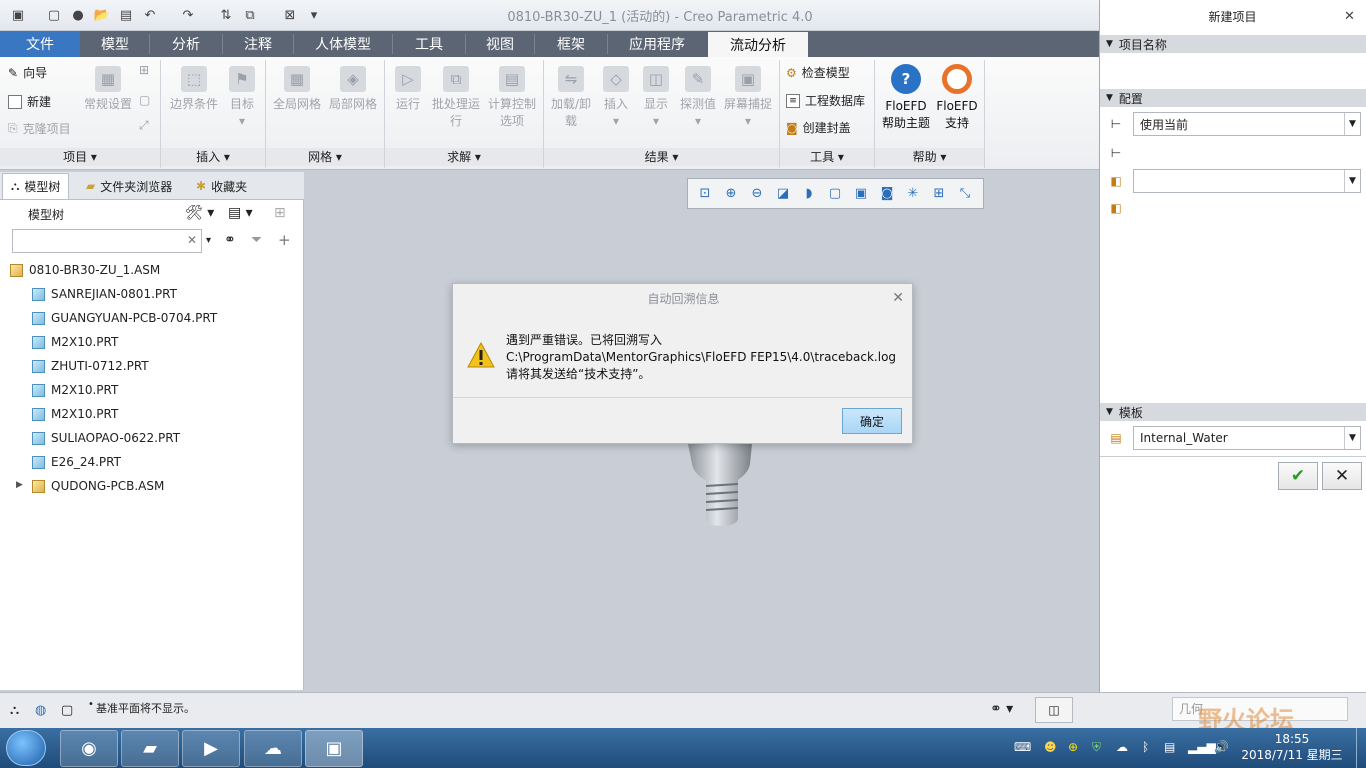 Image resolution: width=1366 pixels, height=768 pixels. What do you see at coordinates (429, 44) in the screenshot?
I see `tab-tools: 工具` at bounding box center [429, 44].